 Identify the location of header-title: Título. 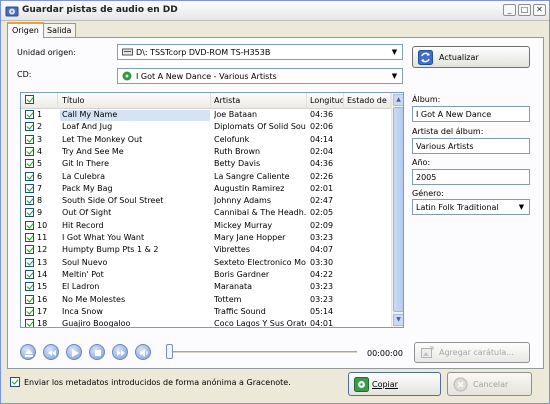
(134, 101).